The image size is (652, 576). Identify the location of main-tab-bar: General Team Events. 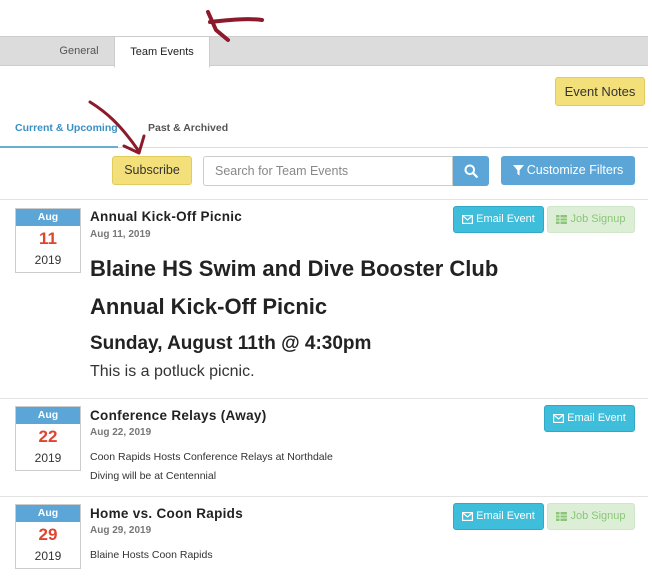
(324, 52).